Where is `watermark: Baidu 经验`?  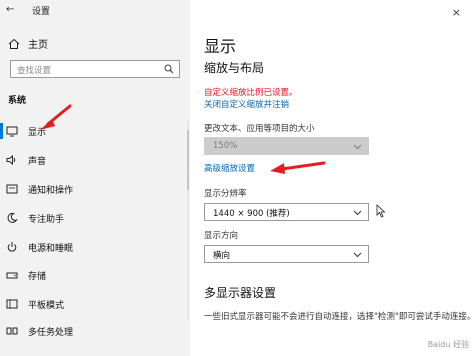 watermark: Baidu 经验 is located at coordinates (448, 344).